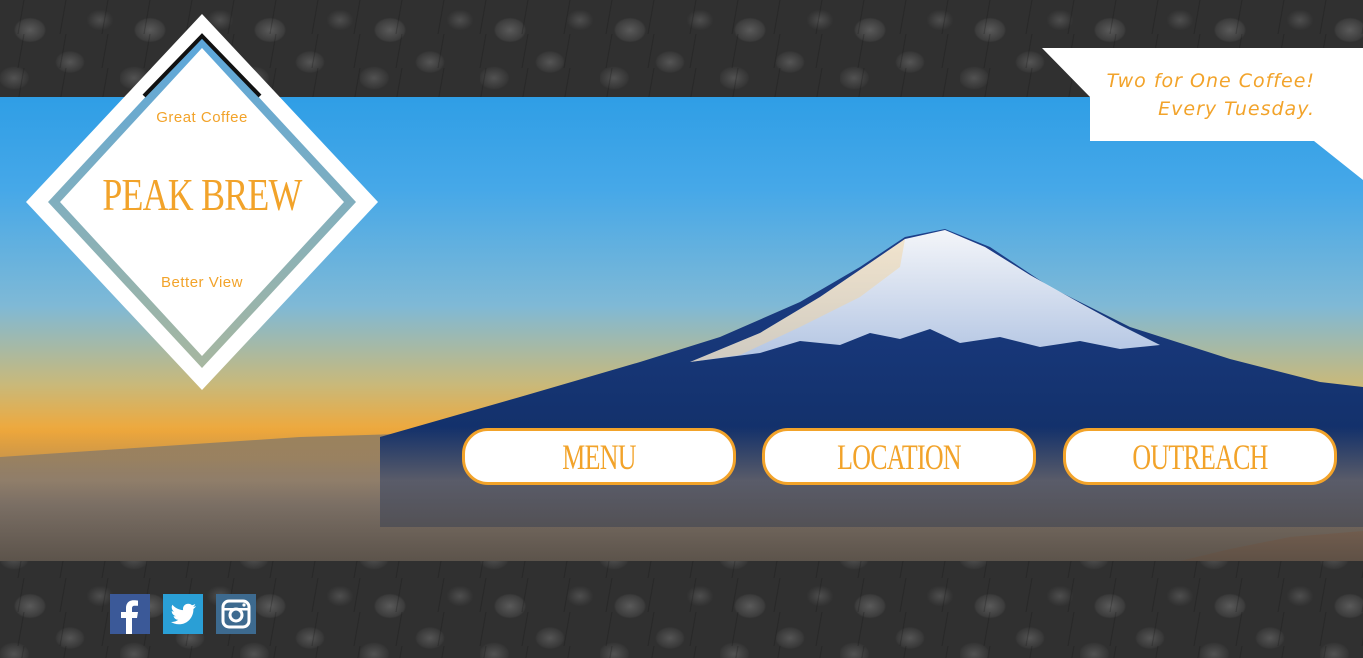 The image size is (1363, 658). What do you see at coordinates (130, 614) in the screenshot?
I see `facebook-icon` at bounding box center [130, 614].